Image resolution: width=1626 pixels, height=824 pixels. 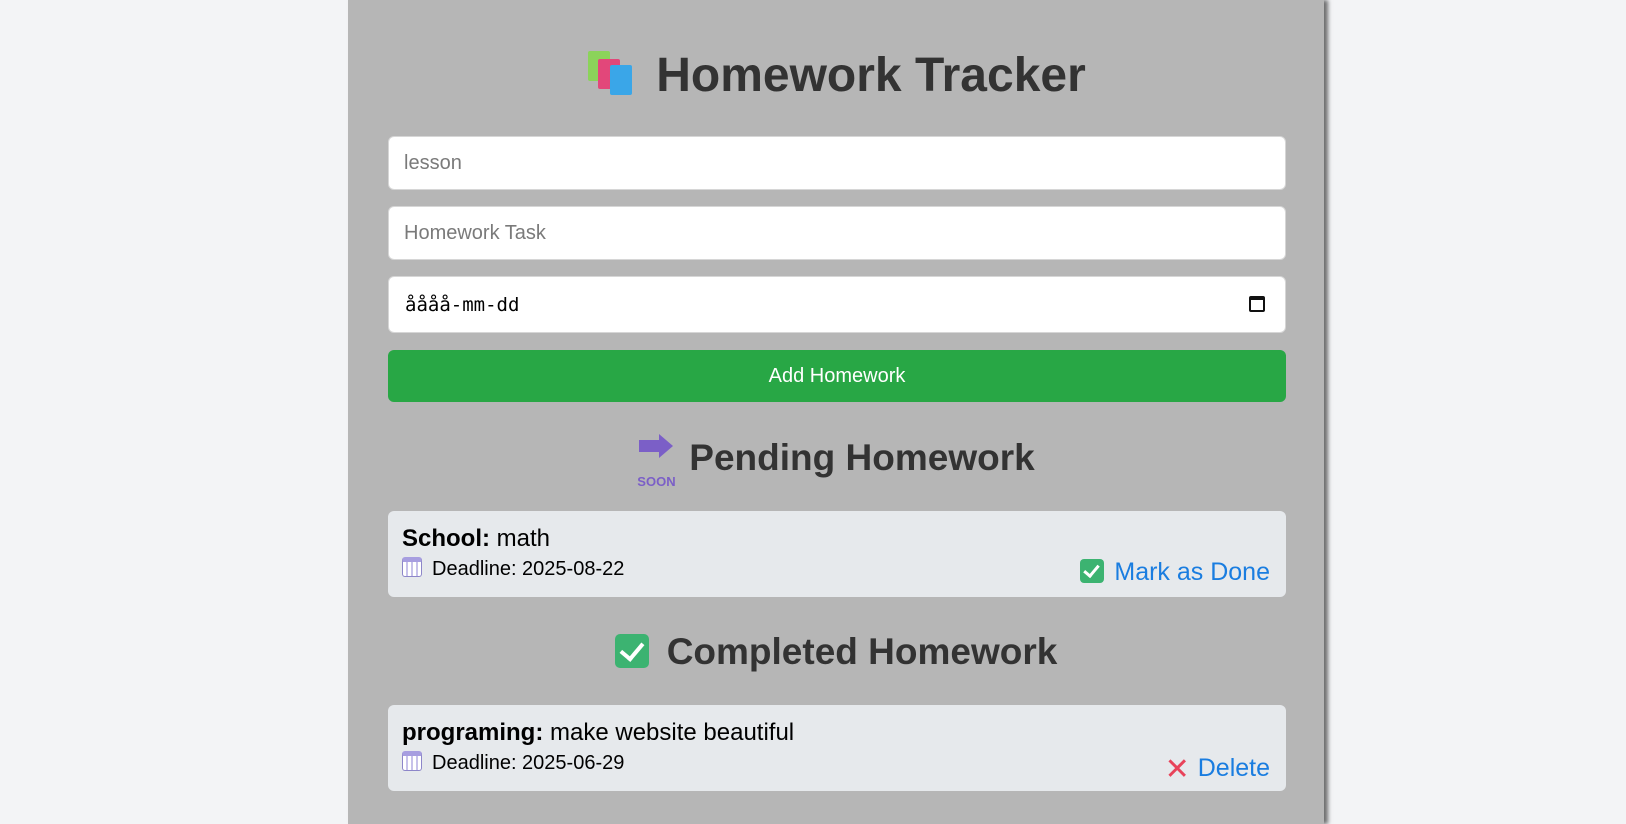 What do you see at coordinates (862, 457) in the screenshot?
I see `pending-heading-text: Pending Homework` at bounding box center [862, 457].